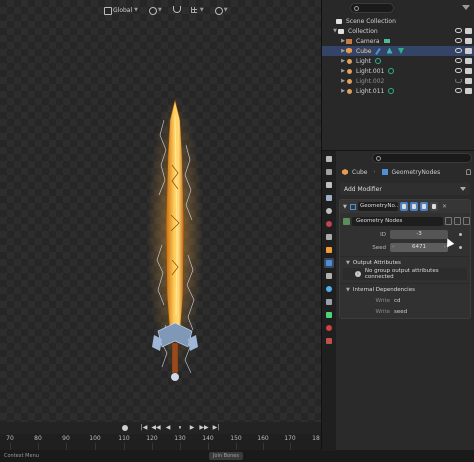 The height and width of the screenshot is (462, 474). What do you see at coordinates (466, 8) in the screenshot?
I see `filter-icon` at bounding box center [466, 8].